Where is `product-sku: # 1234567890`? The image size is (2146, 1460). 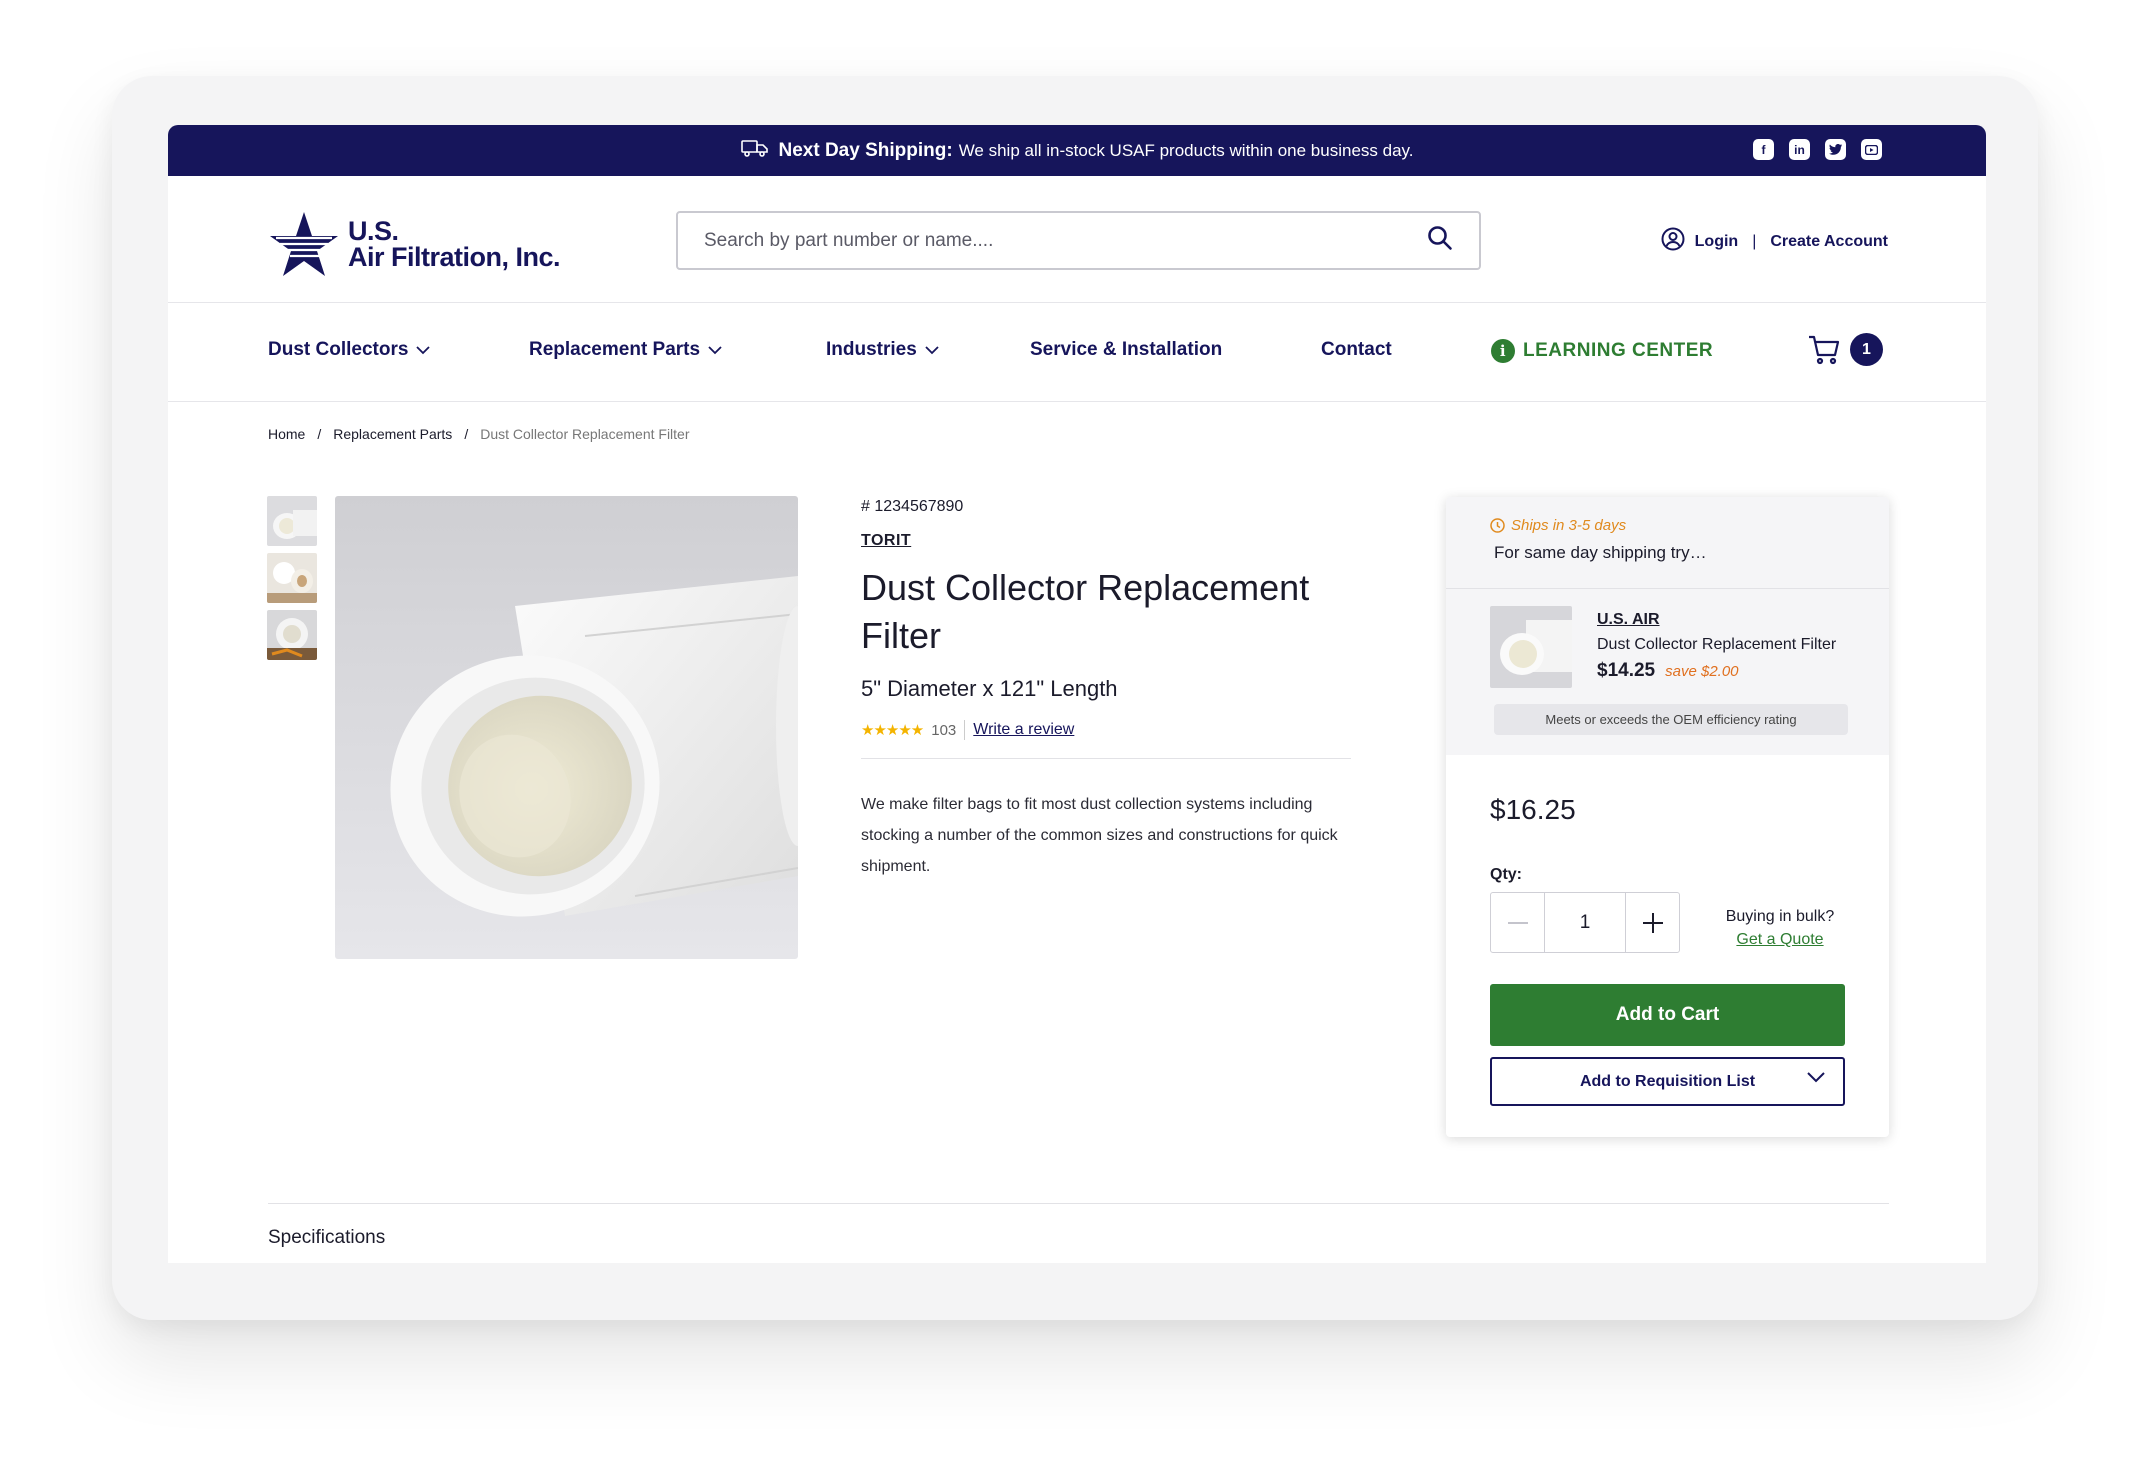
product-sku: # 1234567890 is located at coordinates (912, 506).